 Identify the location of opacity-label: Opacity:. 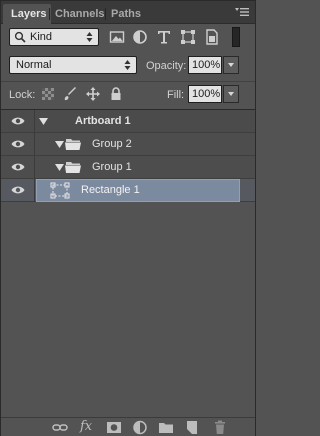
(166, 66).